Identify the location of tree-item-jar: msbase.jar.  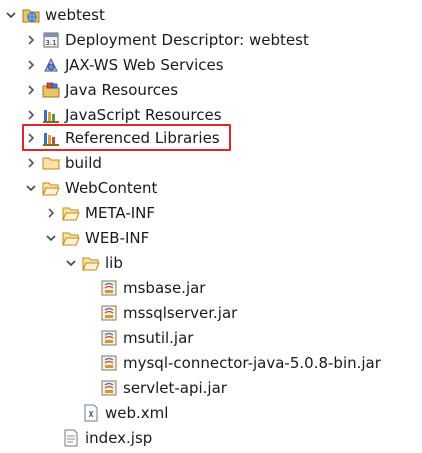
(152, 287).